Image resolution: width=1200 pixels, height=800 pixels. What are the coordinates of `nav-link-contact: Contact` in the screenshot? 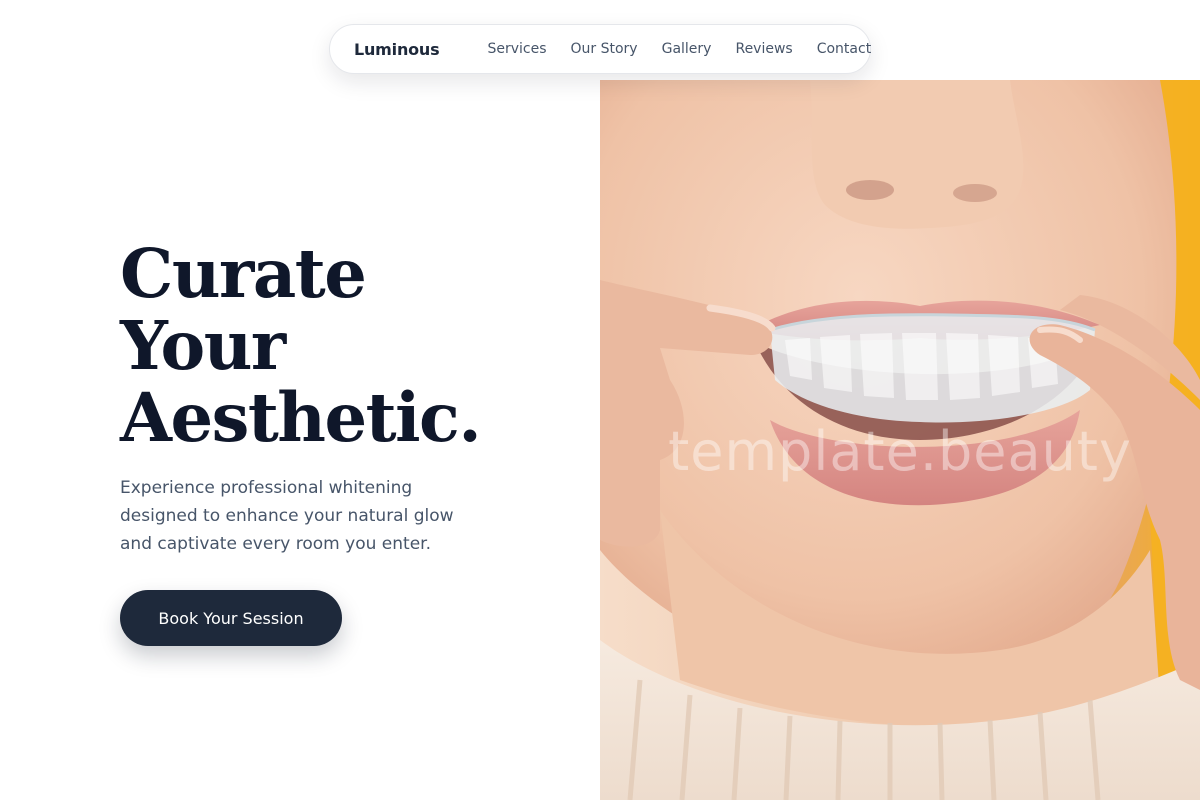 It's located at (844, 49).